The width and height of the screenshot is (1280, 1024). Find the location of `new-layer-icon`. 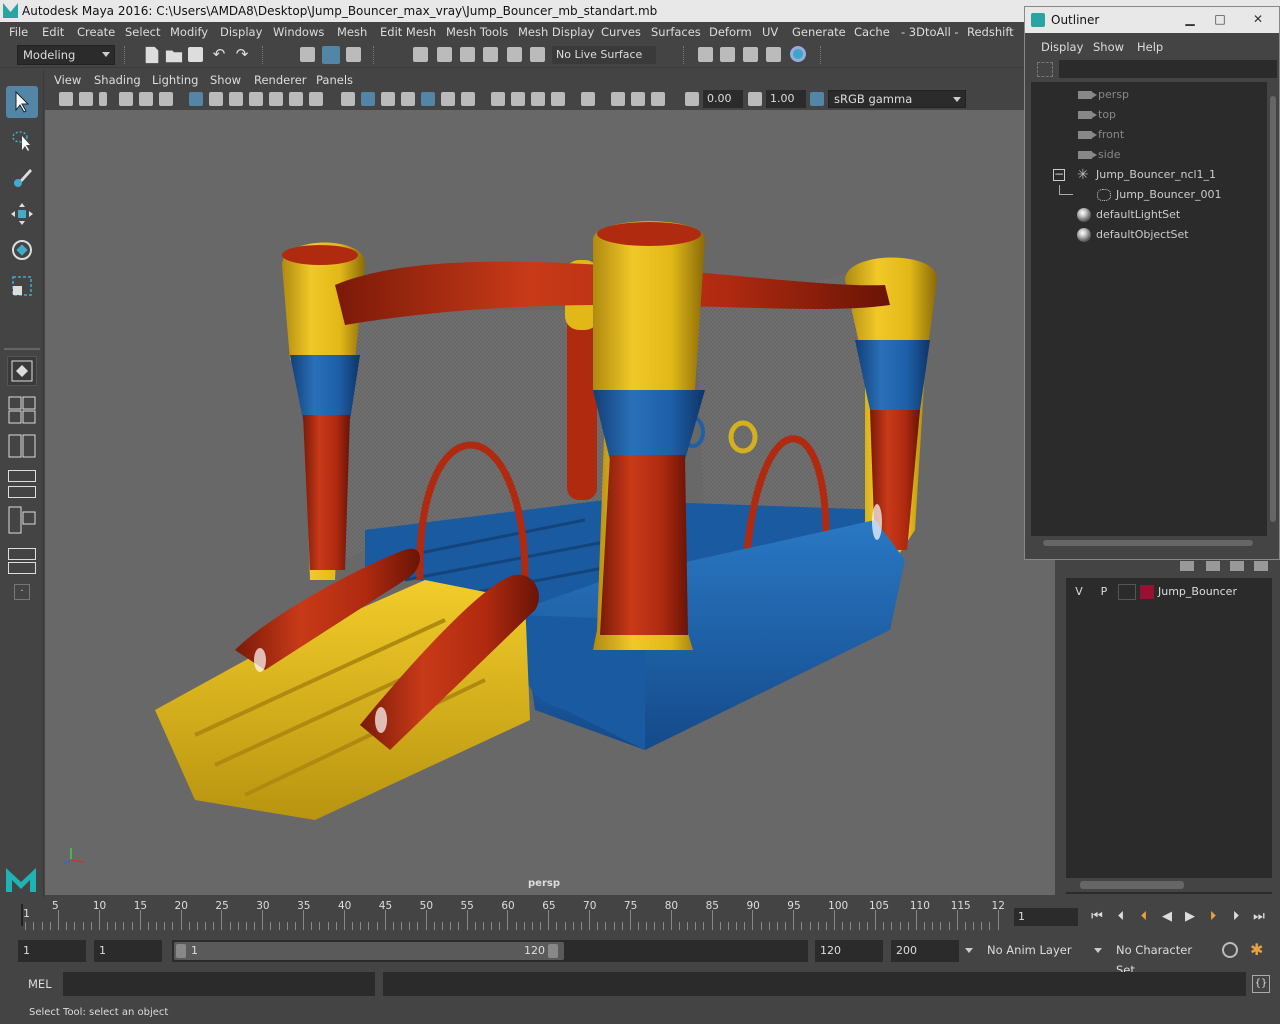

new-layer-icon is located at coordinates (1237, 566).